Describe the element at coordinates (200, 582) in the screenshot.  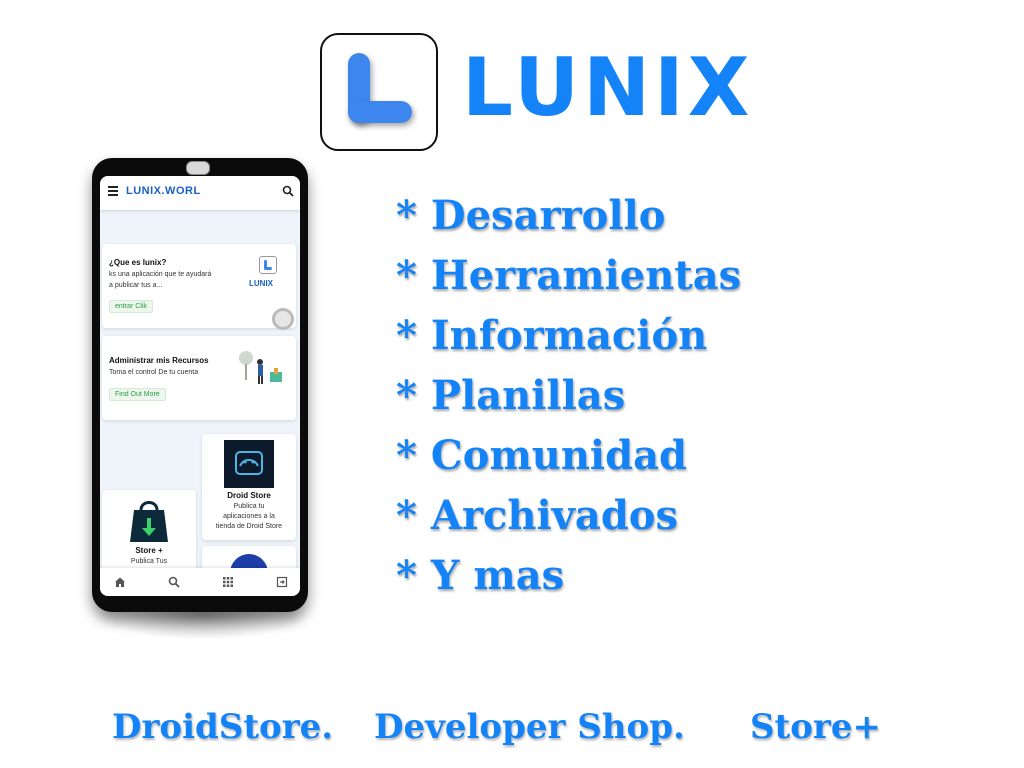
I see `bottom-nav` at that location.